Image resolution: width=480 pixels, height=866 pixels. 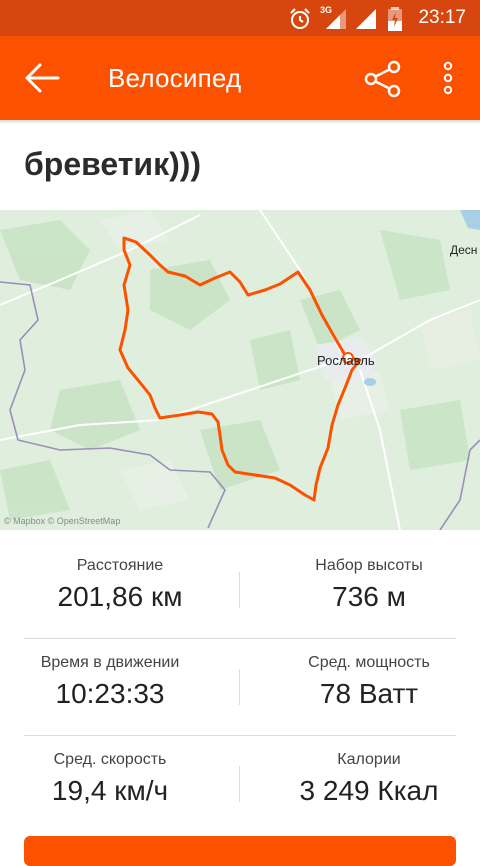 What do you see at coordinates (369, 759) in the screenshot?
I see `stat-label: Калории` at bounding box center [369, 759].